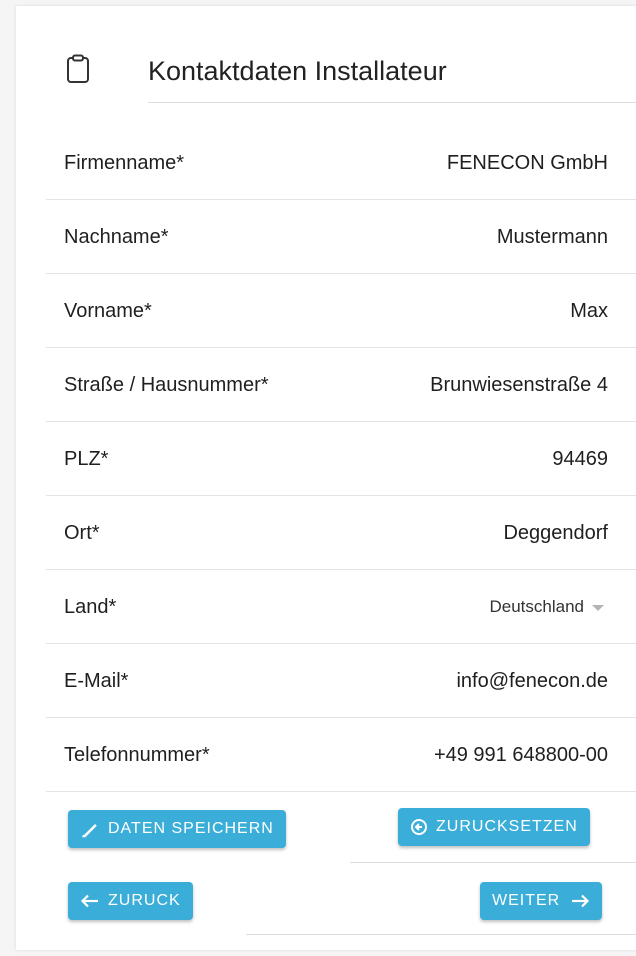 This screenshot has height=956, width=636. Describe the element at coordinates (419, 827) in the screenshot. I see `reset-icon` at that location.